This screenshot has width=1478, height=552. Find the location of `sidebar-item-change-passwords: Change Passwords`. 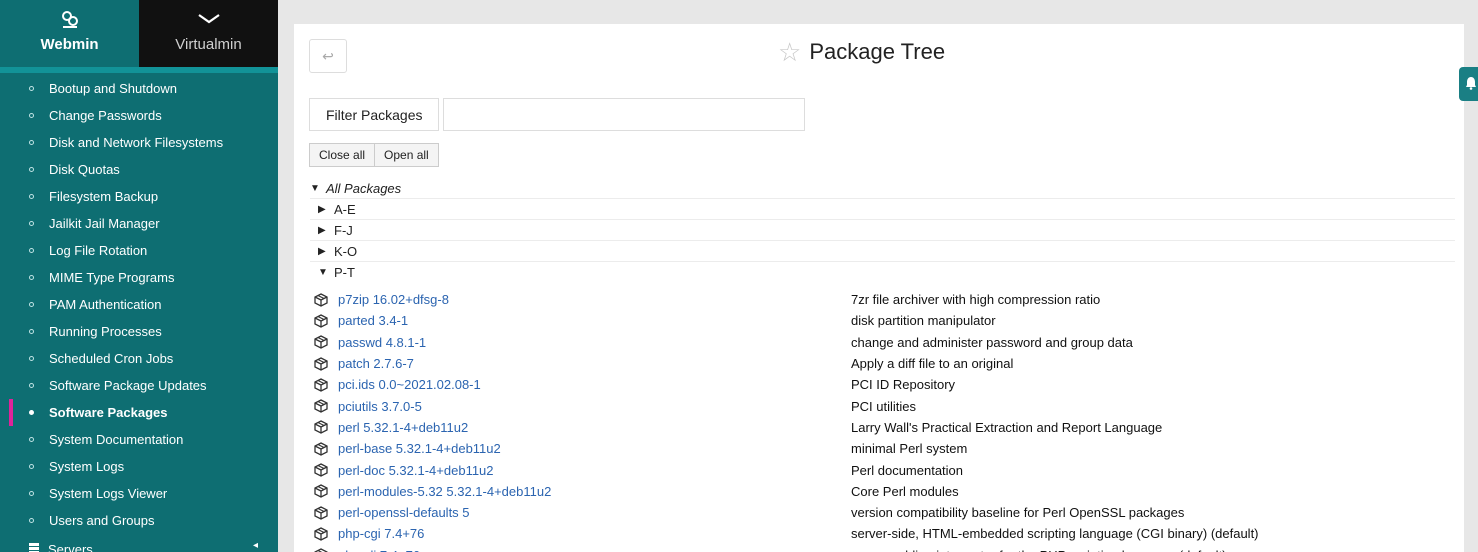

sidebar-item-change-passwords: Change Passwords is located at coordinates (139, 115).